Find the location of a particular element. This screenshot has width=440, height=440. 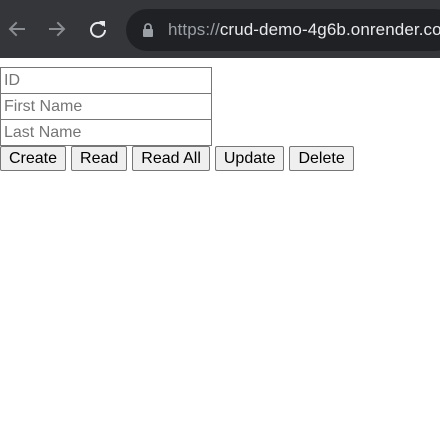

update-button: Update is located at coordinates (249, 158).